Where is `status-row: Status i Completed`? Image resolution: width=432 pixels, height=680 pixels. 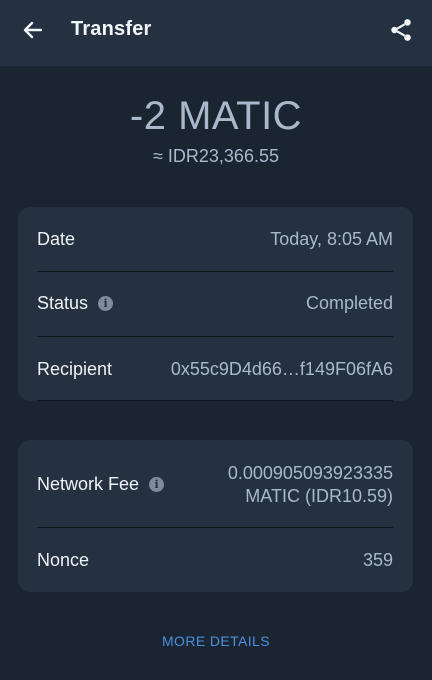
status-row: Status i Completed is located at coordinates (215, 304).